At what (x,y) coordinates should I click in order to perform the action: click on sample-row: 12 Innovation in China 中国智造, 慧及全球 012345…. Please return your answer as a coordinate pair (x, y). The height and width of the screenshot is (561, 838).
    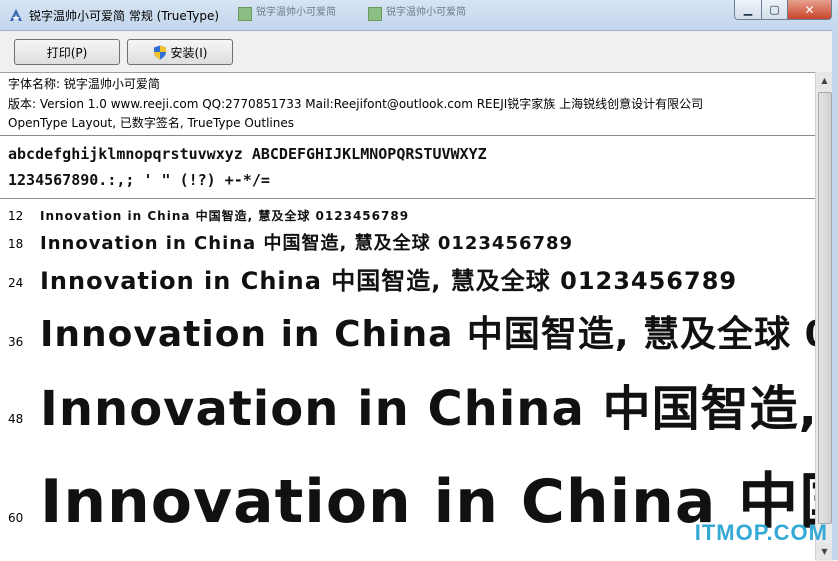
    Looking at the image, I should click on (407, 217).